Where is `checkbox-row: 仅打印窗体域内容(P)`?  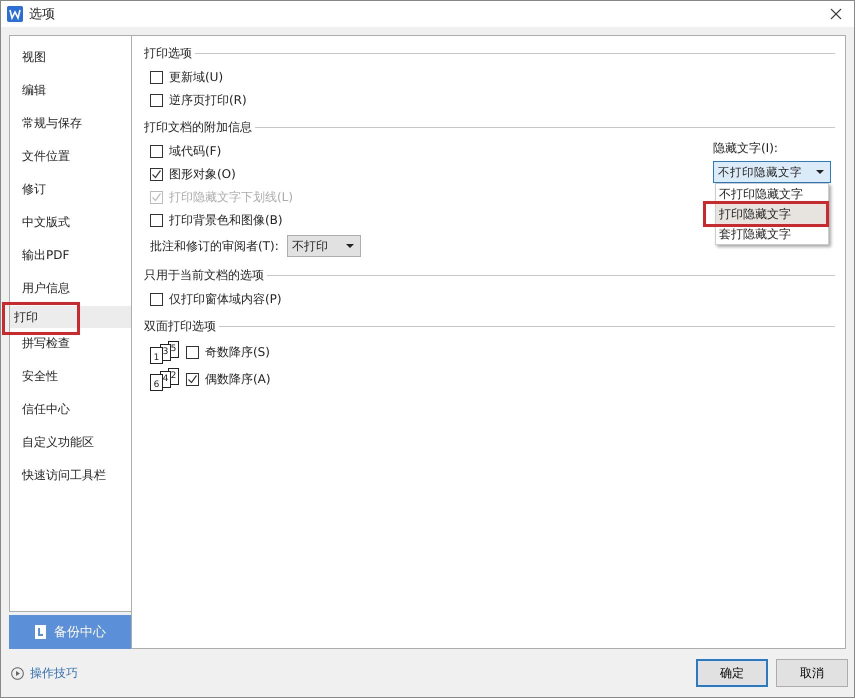 checkbox-row: 仅打印窗体域内容(P) is located at coordinates (492, 299).